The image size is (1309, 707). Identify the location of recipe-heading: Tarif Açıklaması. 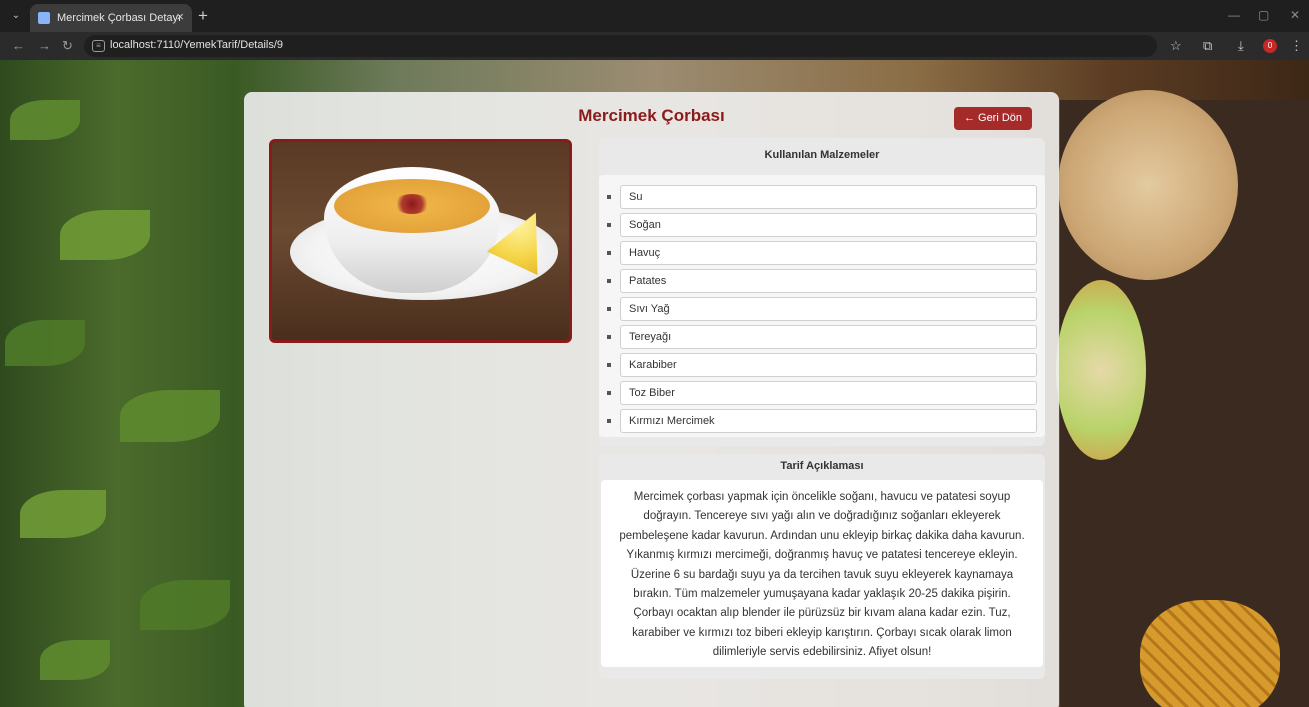
(822, 466).